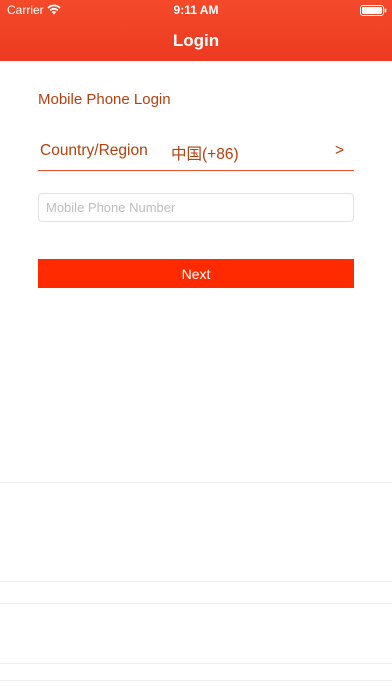  I want to click on next-button: Next, so click(196, 273).